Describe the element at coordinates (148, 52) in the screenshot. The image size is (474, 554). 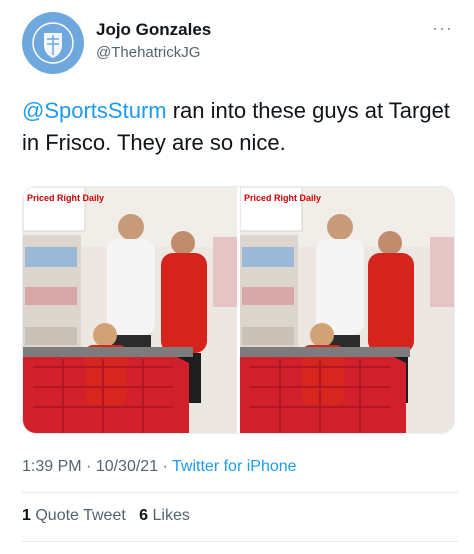
I see `author-handle: @ThehatrickJG` at that location.